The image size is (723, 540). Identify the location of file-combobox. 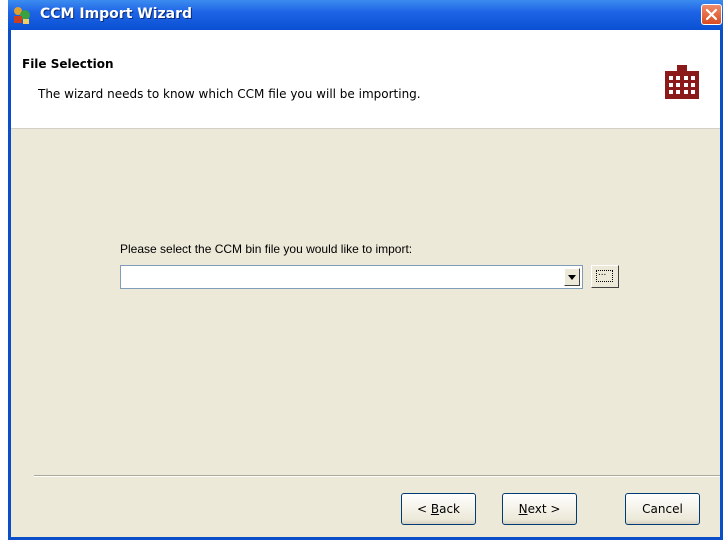
(351, 277).